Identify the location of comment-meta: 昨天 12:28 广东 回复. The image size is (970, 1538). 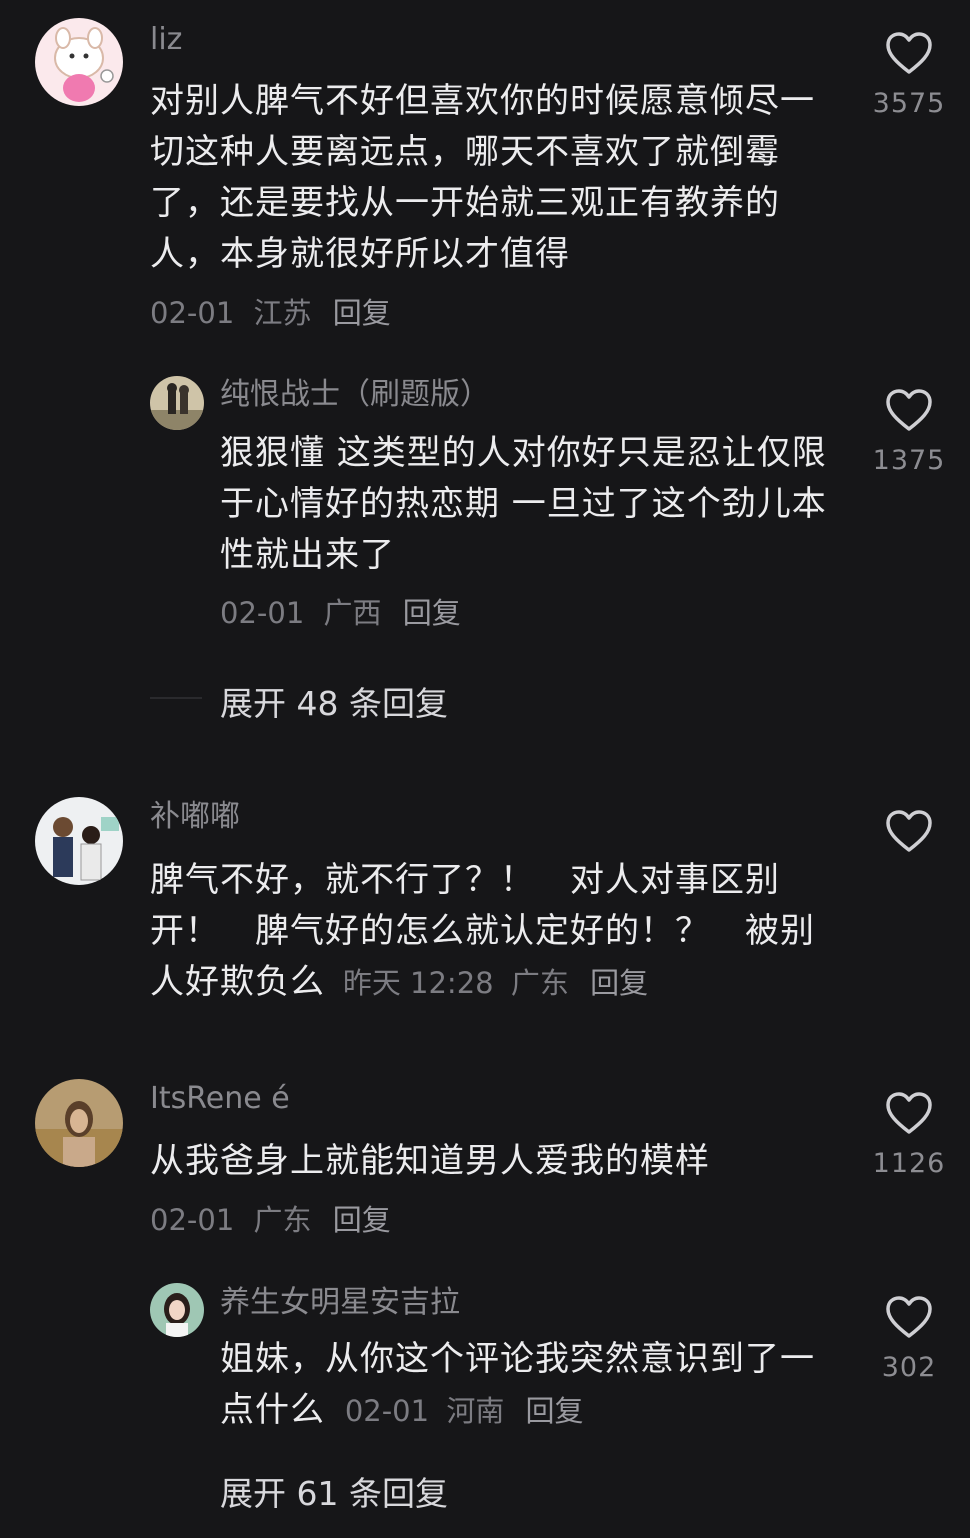
(495, 983).